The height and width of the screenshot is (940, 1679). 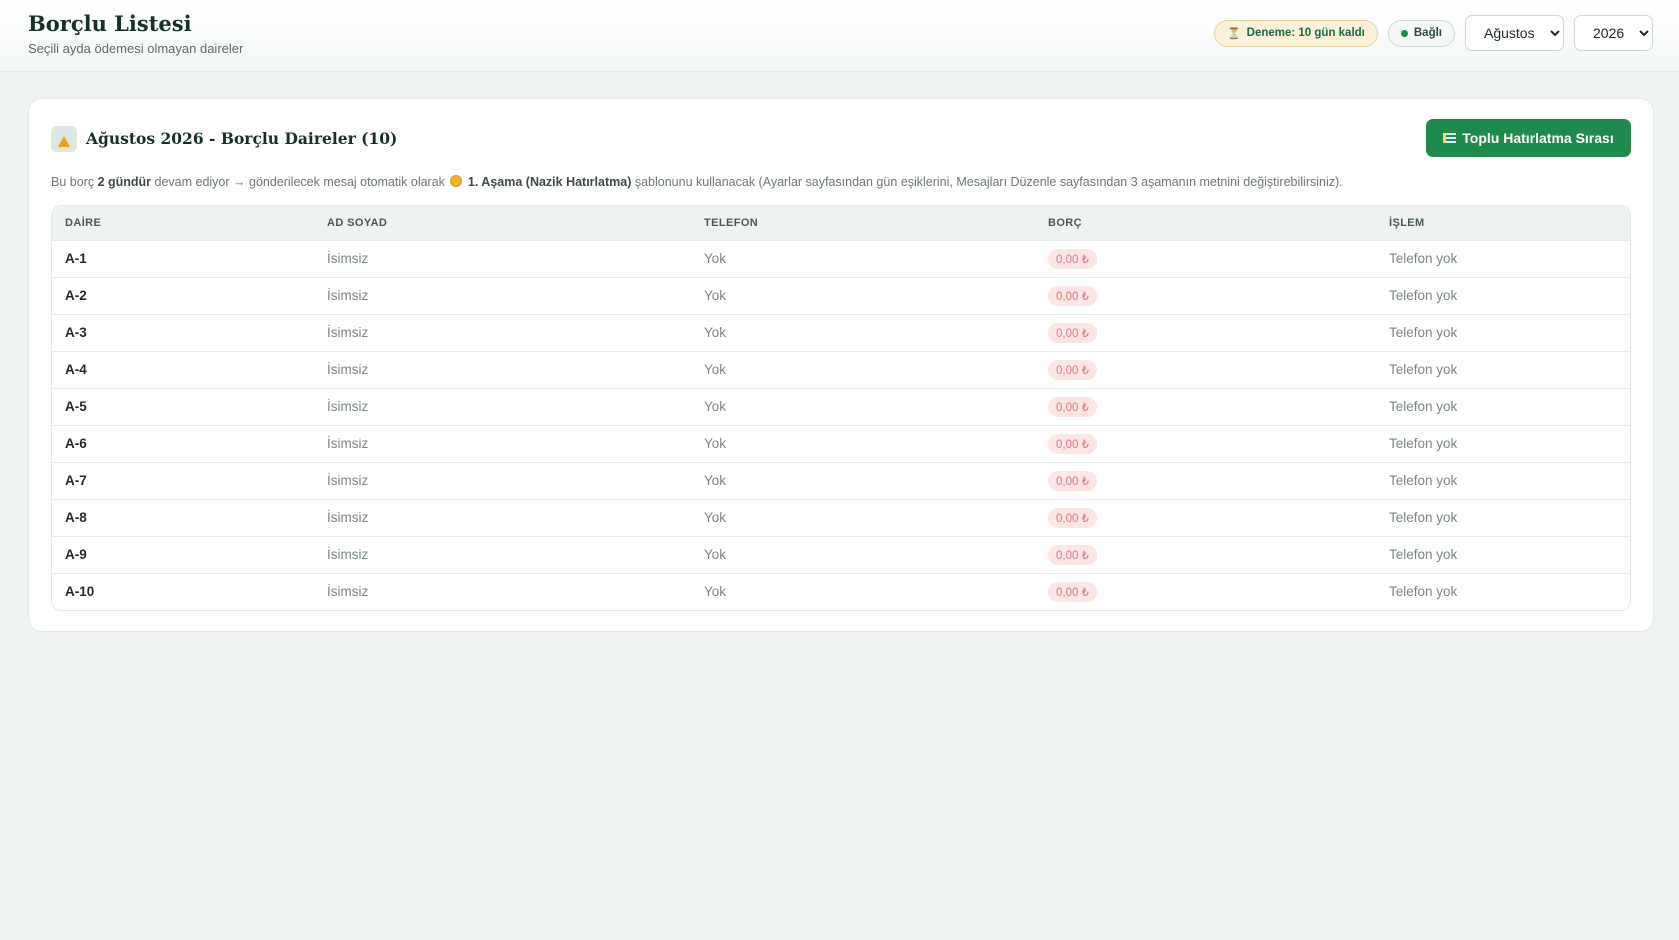 I want to click on cell-daire: A-9, so click(x=76, y=554).